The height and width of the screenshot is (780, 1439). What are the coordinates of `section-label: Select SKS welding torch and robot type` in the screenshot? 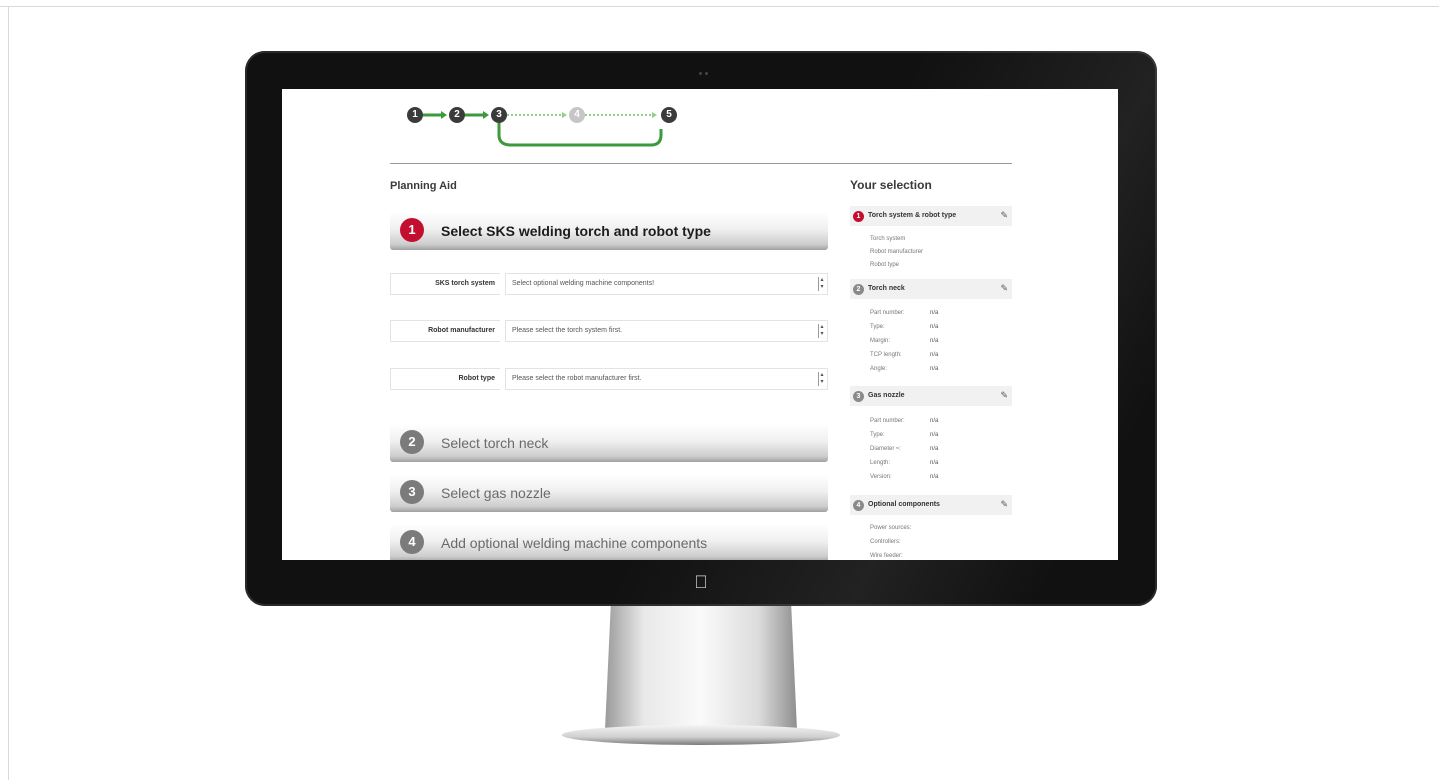 It's located at (576, 231).